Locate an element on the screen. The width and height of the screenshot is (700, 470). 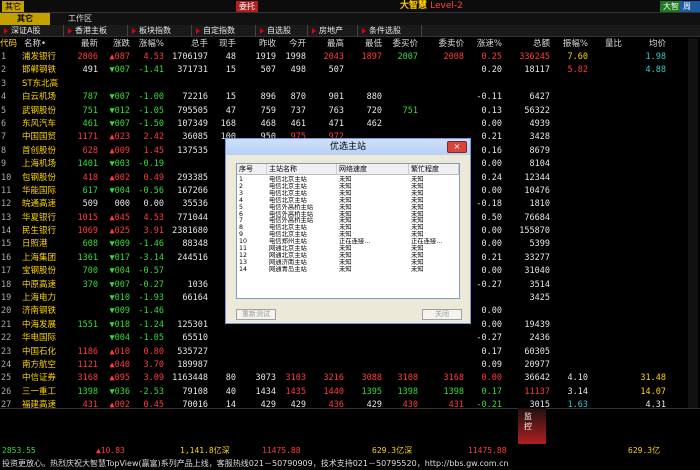
stock-name: ST东北高 is located at coordinates (46, 84).